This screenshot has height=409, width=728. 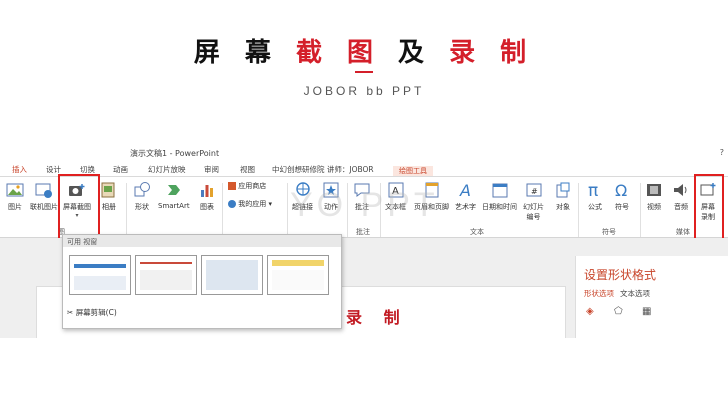 I want to click on slide-text: 录 制, so click(x=377, y=317).